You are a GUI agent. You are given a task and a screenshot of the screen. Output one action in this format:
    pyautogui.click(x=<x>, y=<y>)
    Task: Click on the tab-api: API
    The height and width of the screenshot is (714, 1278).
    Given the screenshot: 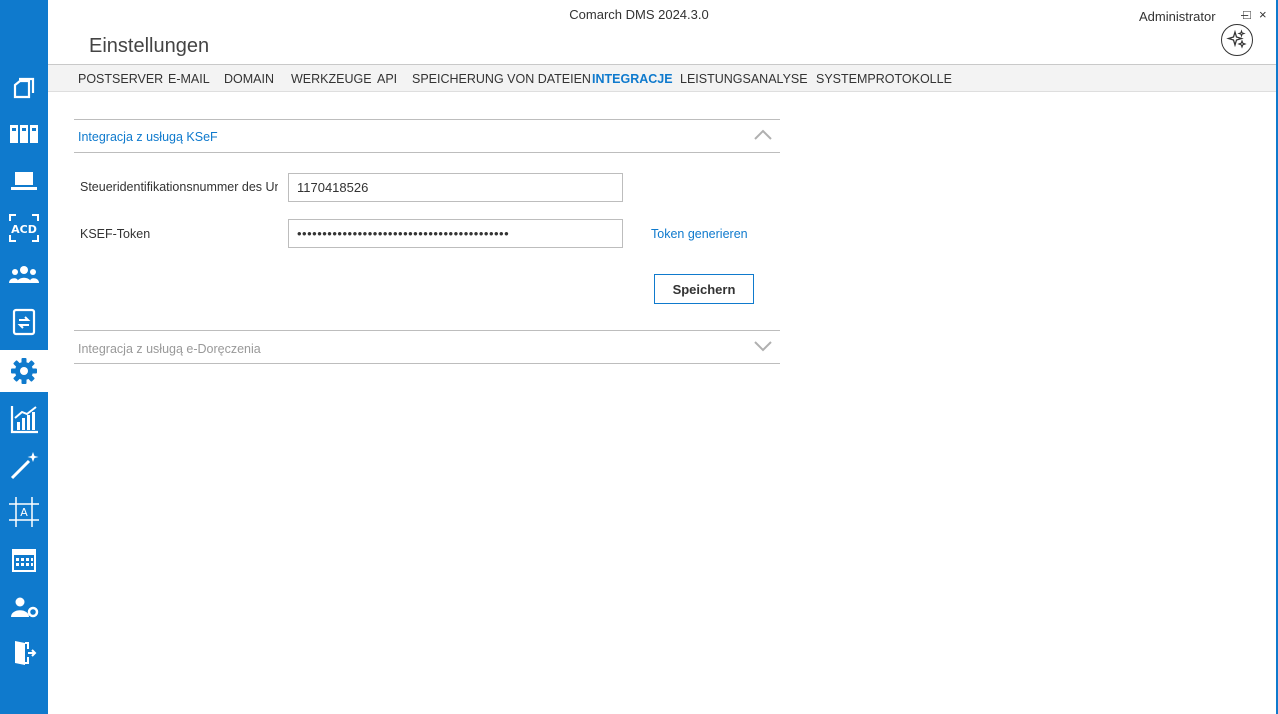 What is the action you would take?
    pyautogui.click(x=387, y=79)
    